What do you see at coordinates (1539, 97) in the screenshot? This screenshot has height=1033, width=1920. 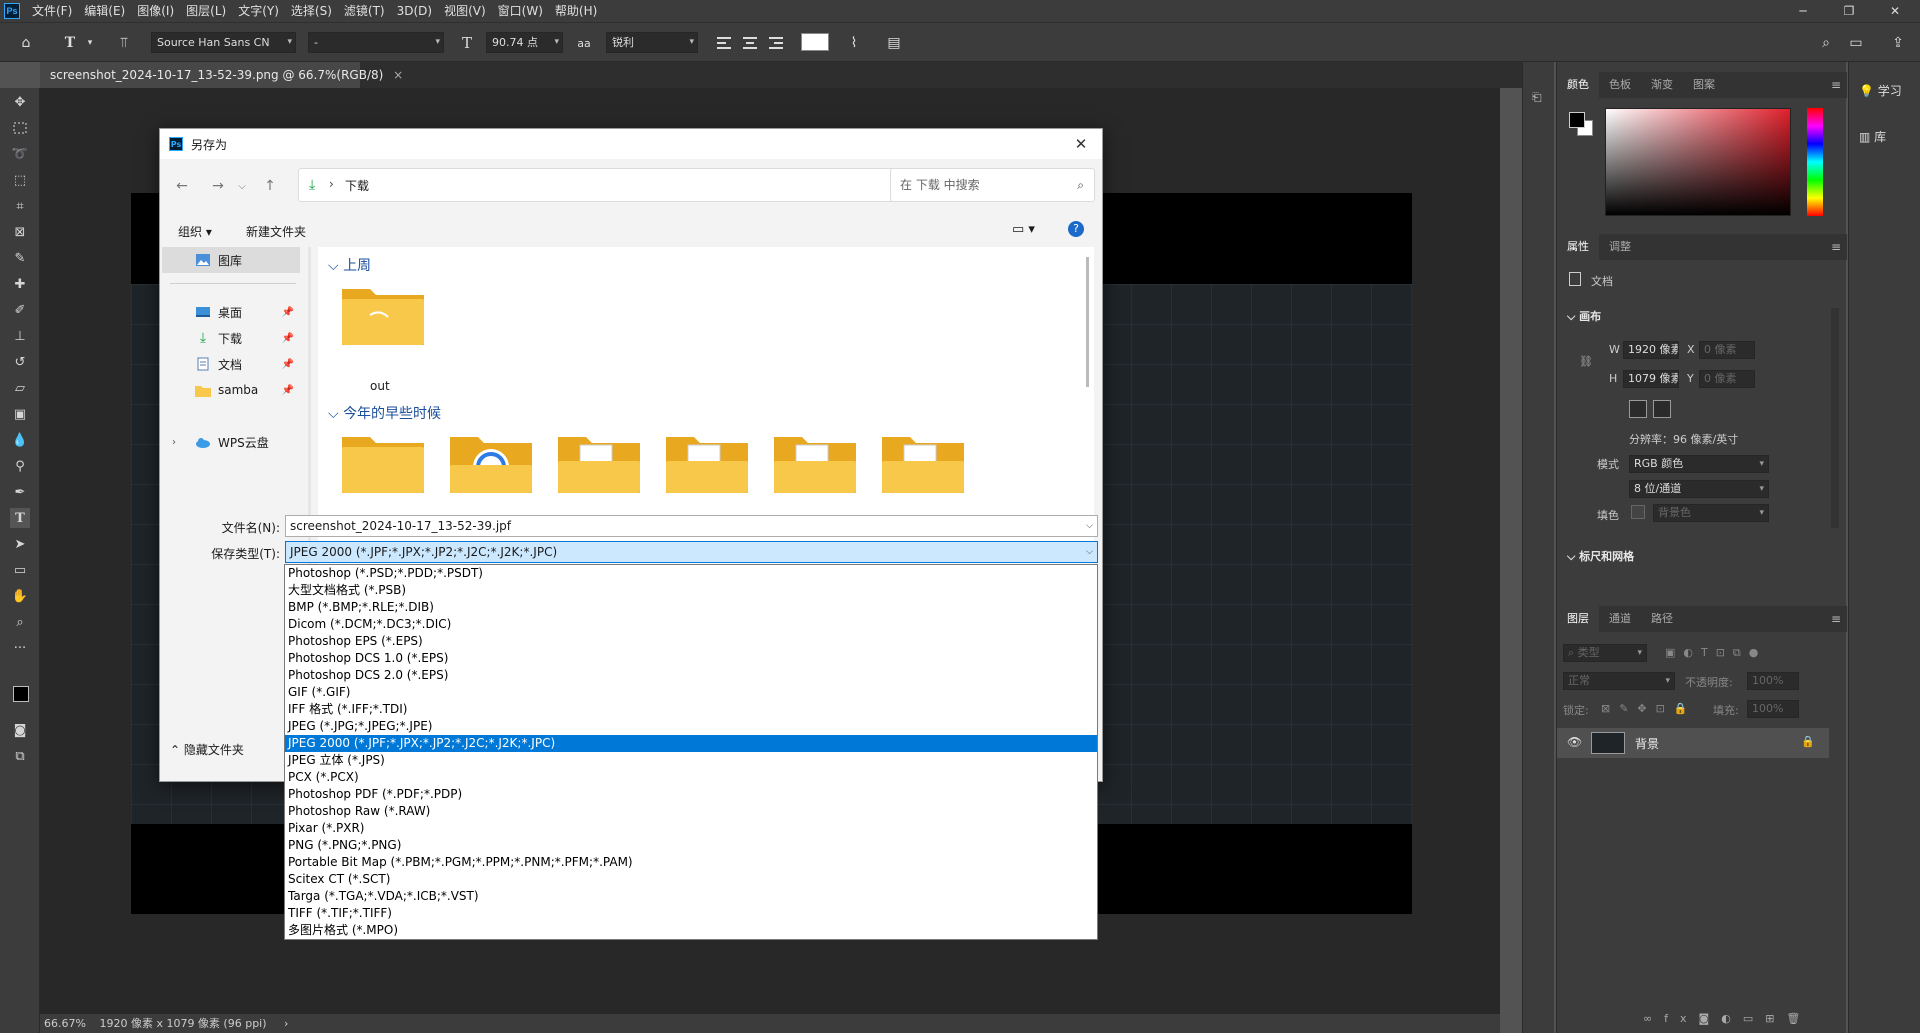 I see `history-panel-icon: ⎗` at bounding box center [1539, 97].